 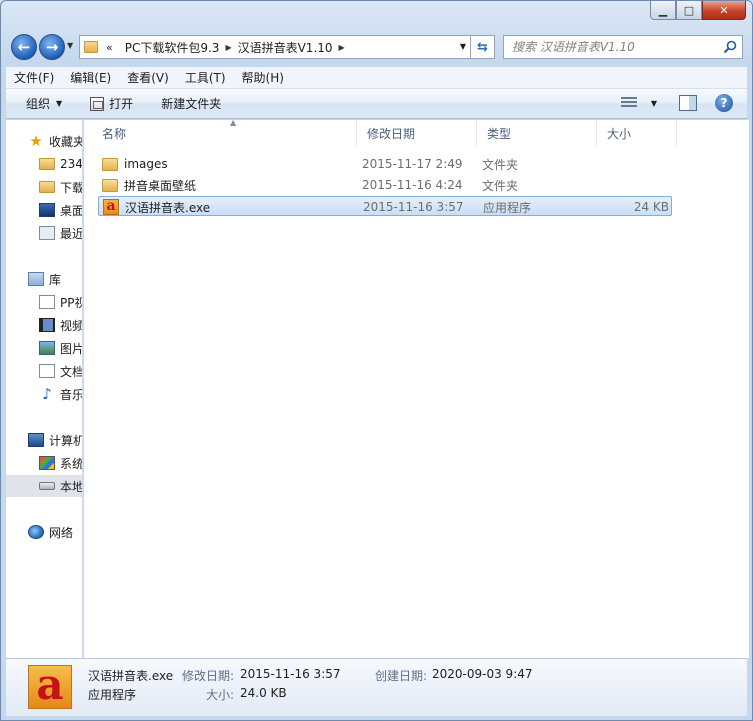 I want to click on file-name: 拼音桌面壁纸, so click(x=160, y=185).